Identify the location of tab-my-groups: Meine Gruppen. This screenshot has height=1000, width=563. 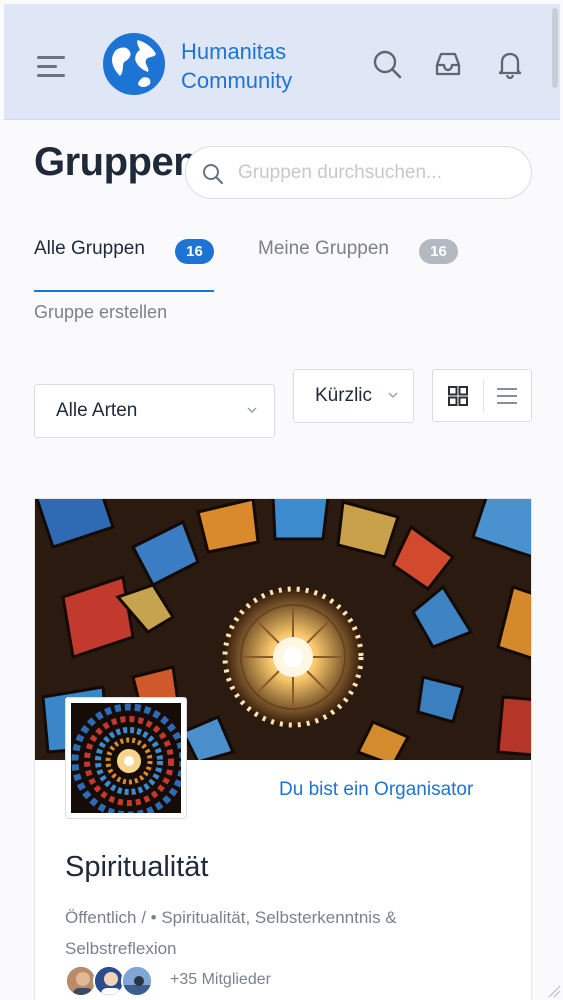
(323, 249).